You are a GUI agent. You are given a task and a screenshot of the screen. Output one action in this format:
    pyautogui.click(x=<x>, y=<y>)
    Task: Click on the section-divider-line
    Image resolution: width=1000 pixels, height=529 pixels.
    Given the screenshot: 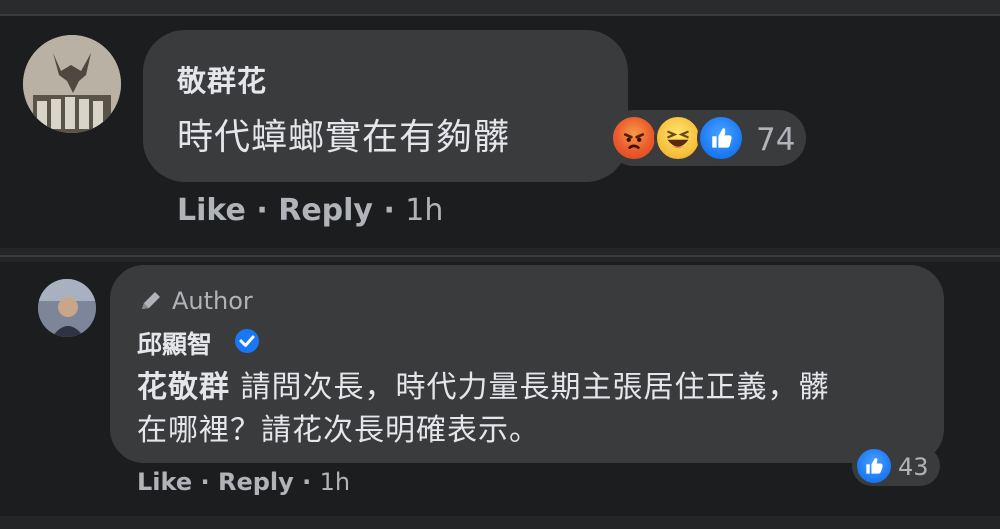 What is the action you would take?
    pyautogui.click(x=500, y=256)
    